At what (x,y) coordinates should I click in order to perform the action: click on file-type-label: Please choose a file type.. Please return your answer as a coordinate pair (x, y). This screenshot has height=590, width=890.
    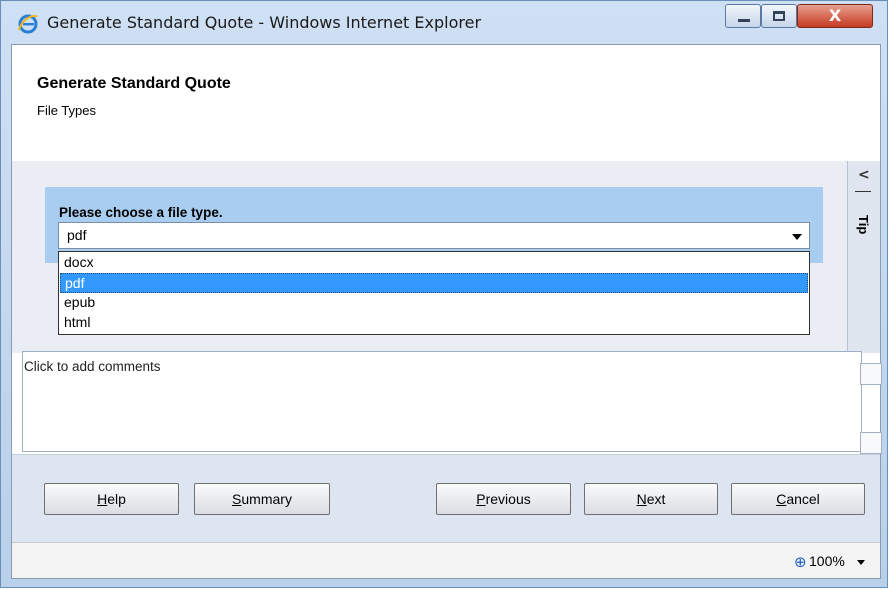
    Looking at the image, I should click on (141, 212).